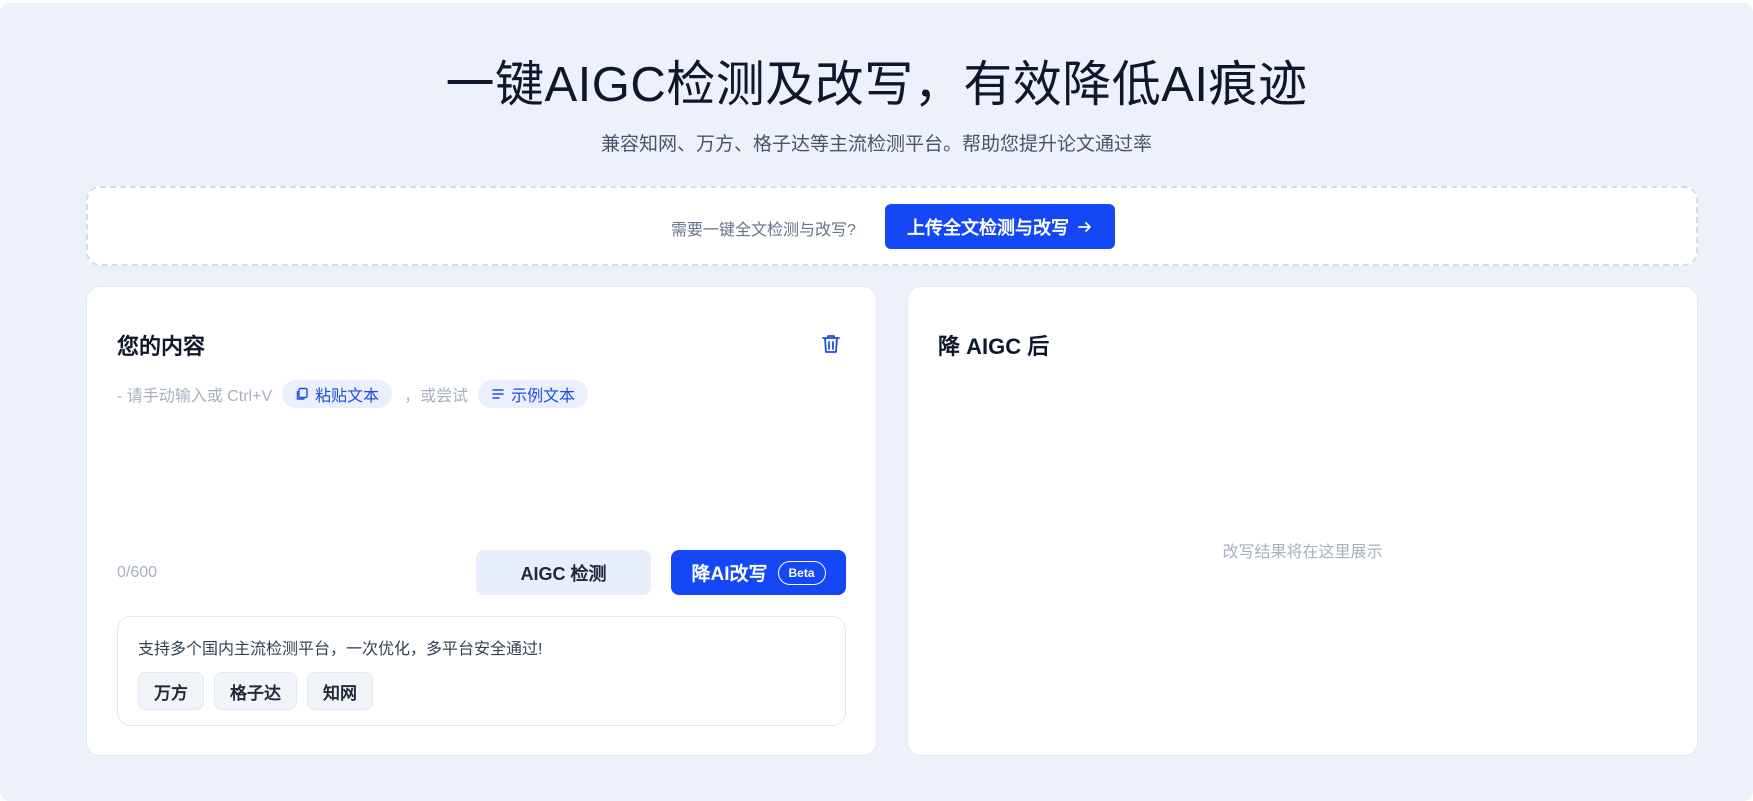 The image size is (1753, 801). Describe the element at coordinates (481, 671) in the screenshot. I see `supported-platforms-box: 支持多个国内主流检测平台，一次优化，多平台安全通过! 万方 格子达 知网` at that location.